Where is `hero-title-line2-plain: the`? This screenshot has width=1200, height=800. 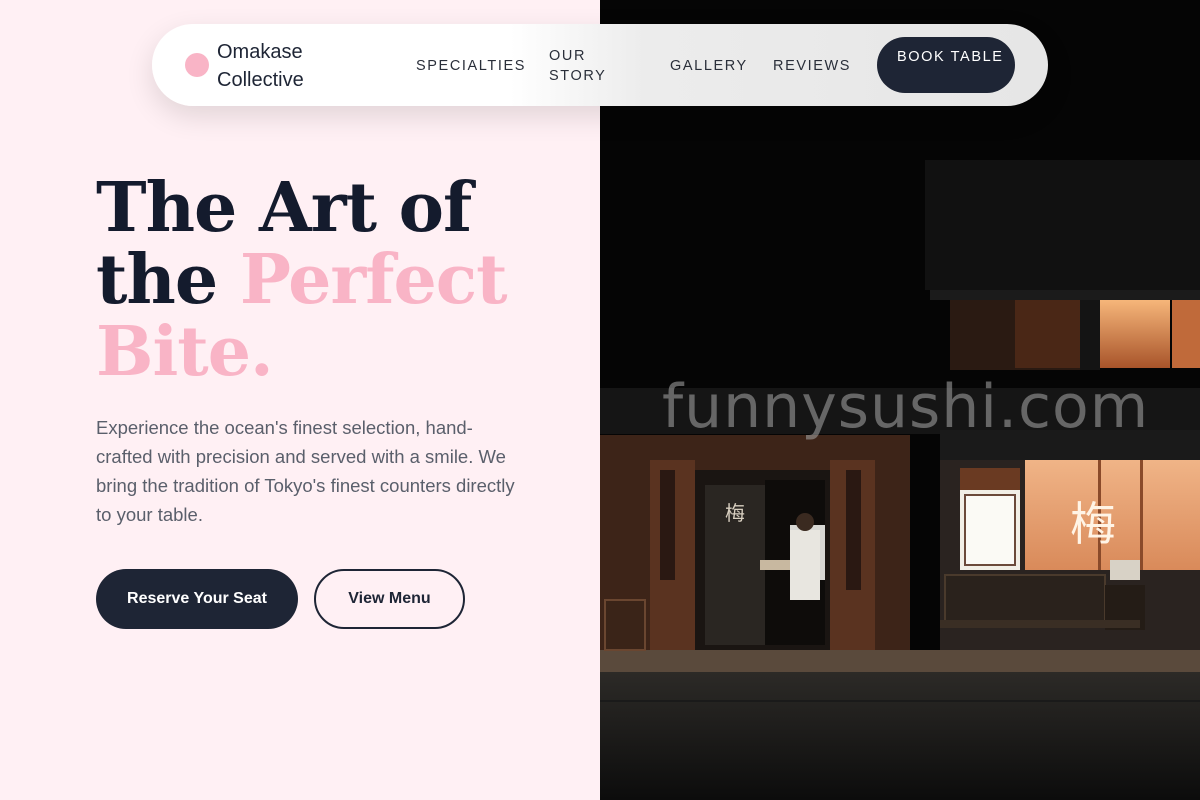 hero-title-line2-plain: the is located at coordinates (157, 280).